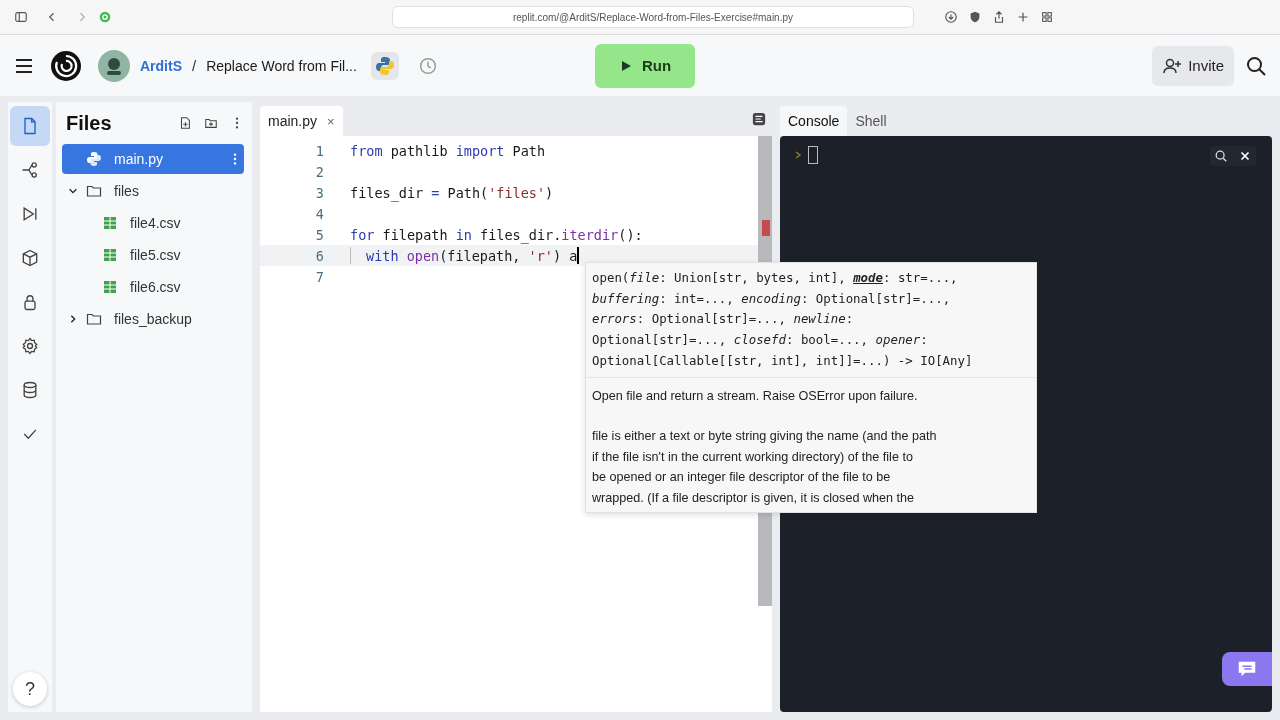 The image size is (1280, 720). Describe the element at coordinates (723, 319) in the screenshot. I see `signature-line: errors: Optional[str]=..., newline:` at that location.